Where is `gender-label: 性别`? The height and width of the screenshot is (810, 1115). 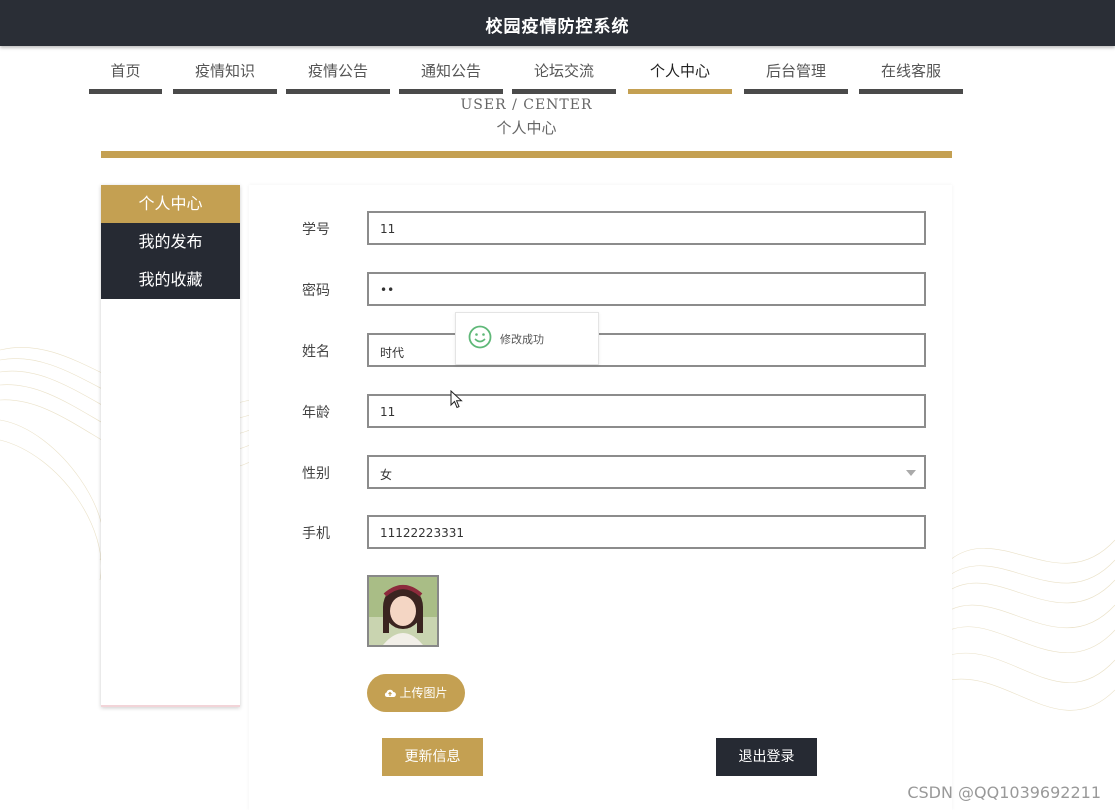
gender-label: 性别 is located at coordinates (316, 474).